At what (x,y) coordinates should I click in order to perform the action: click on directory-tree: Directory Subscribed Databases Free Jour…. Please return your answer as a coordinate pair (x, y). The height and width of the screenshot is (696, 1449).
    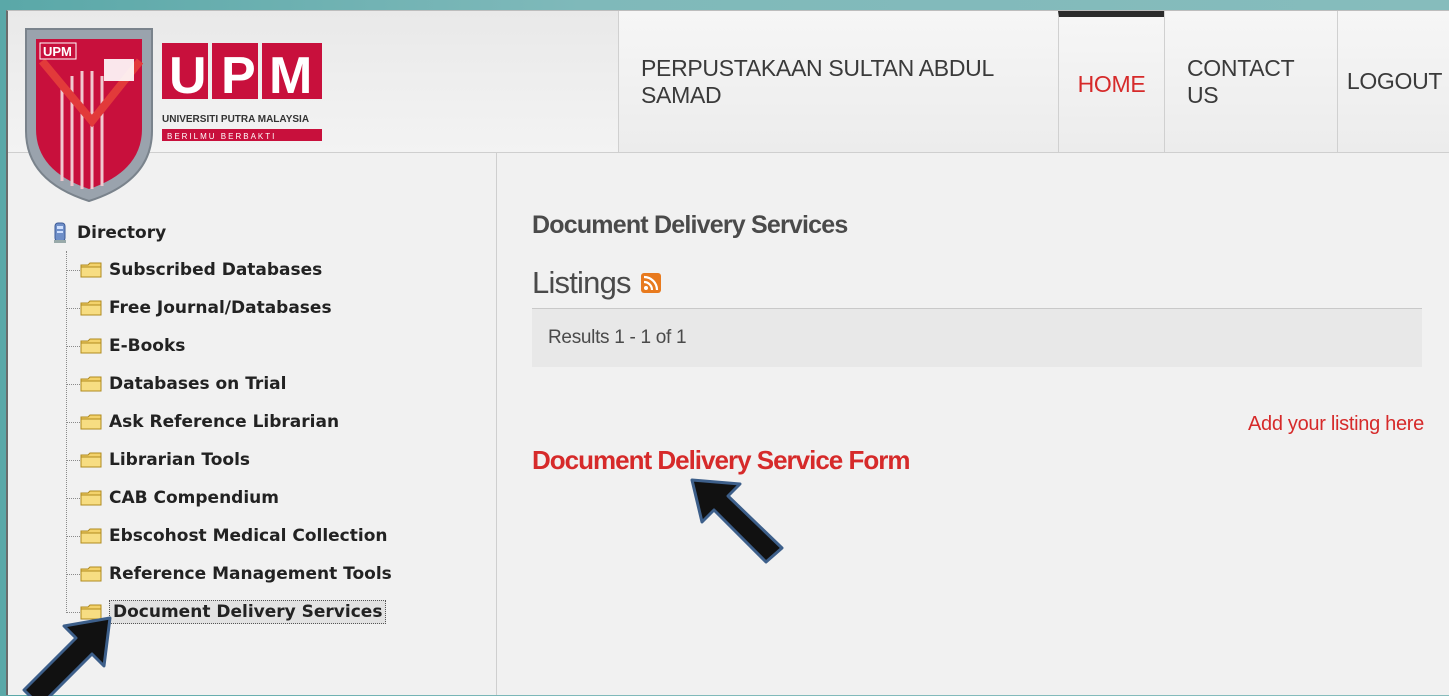
    Looking at the image, I should click on (222, 423).